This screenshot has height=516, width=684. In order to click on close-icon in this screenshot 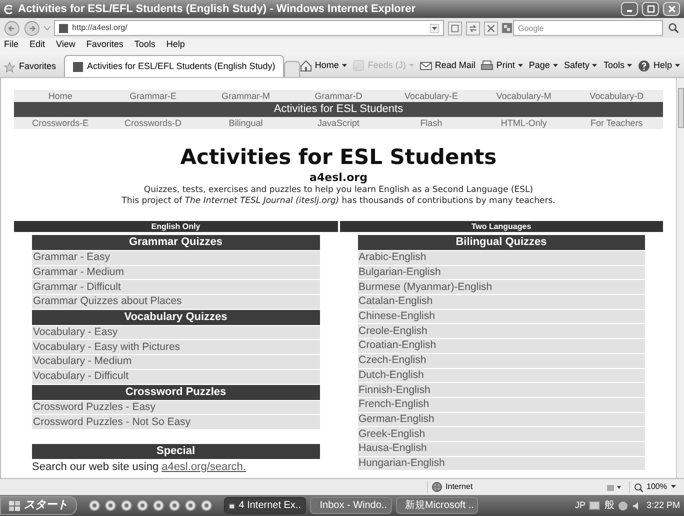, I will do `click(671, 9)`.